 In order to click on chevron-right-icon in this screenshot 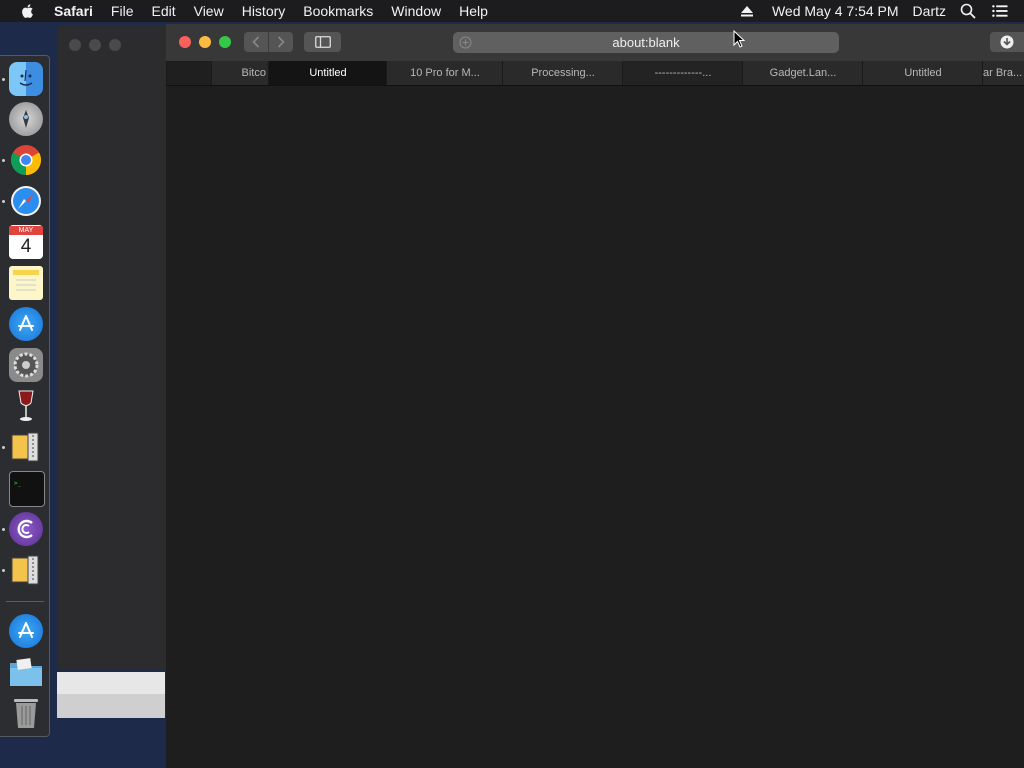, I will do `click(281, 42)`.